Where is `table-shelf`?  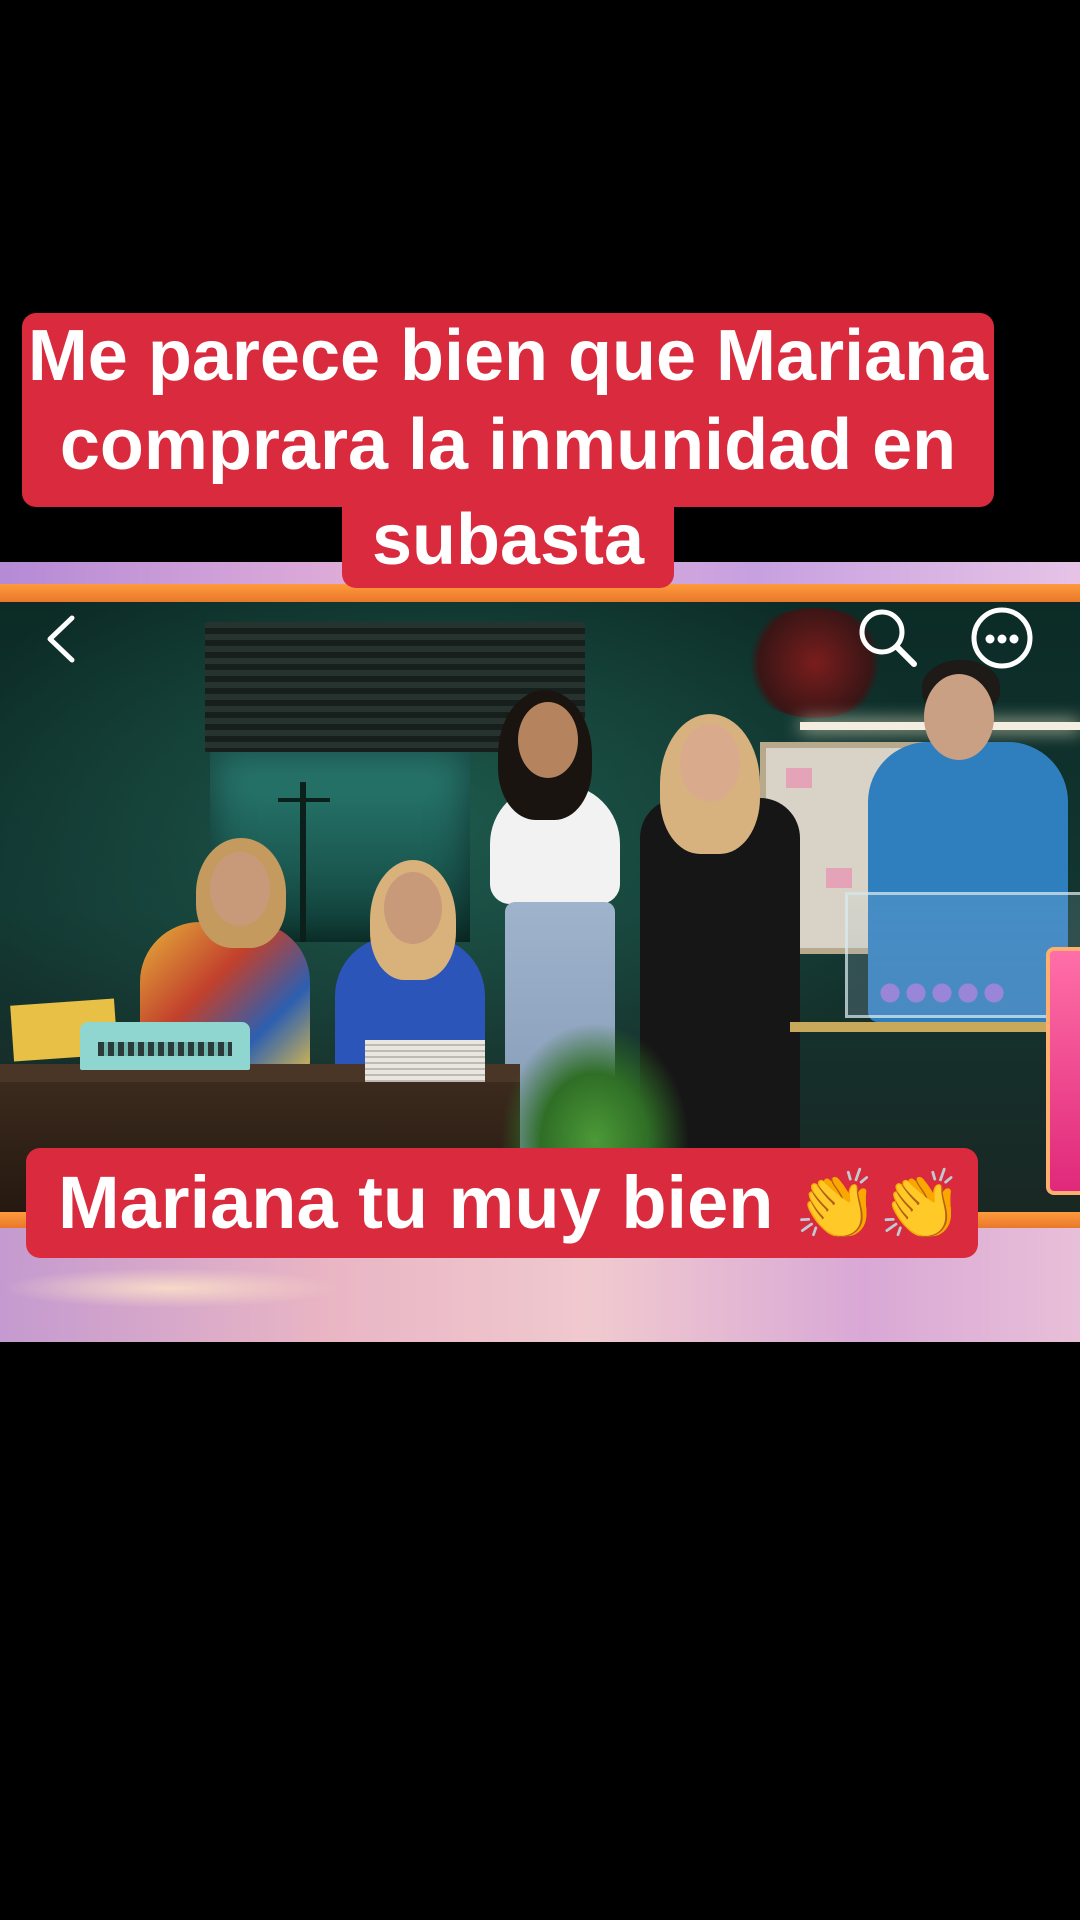
table-shelf is located at coordinates (935, 1027).